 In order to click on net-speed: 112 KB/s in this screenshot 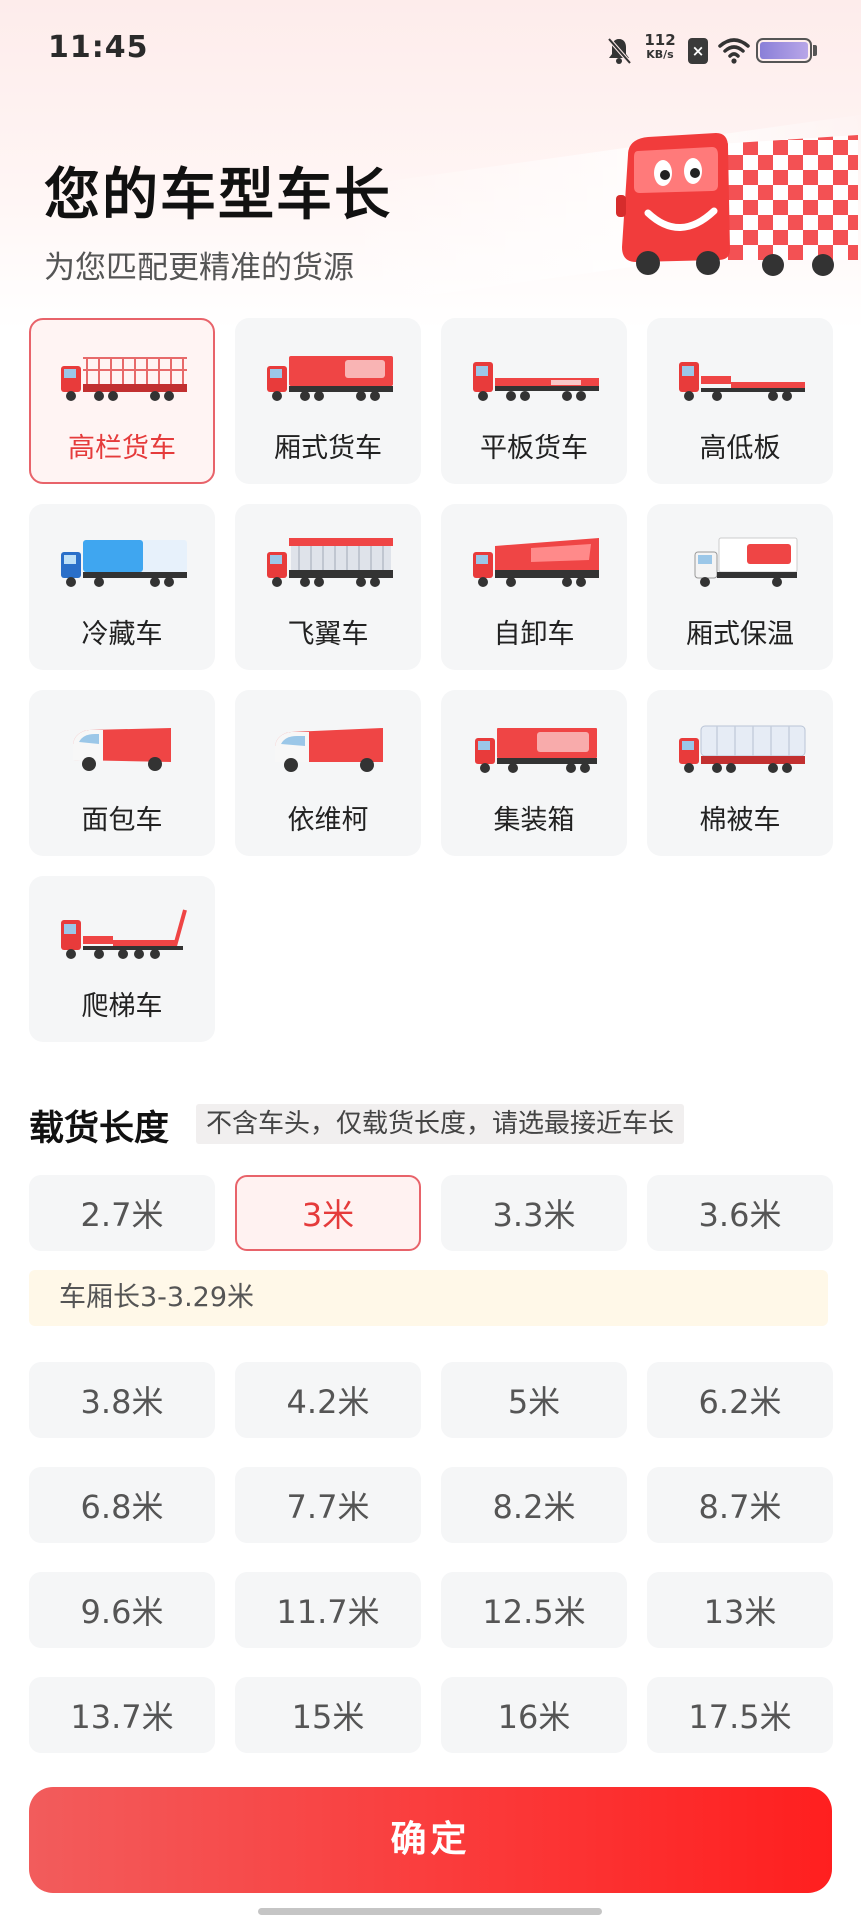, I will do `click(660, 46)`.